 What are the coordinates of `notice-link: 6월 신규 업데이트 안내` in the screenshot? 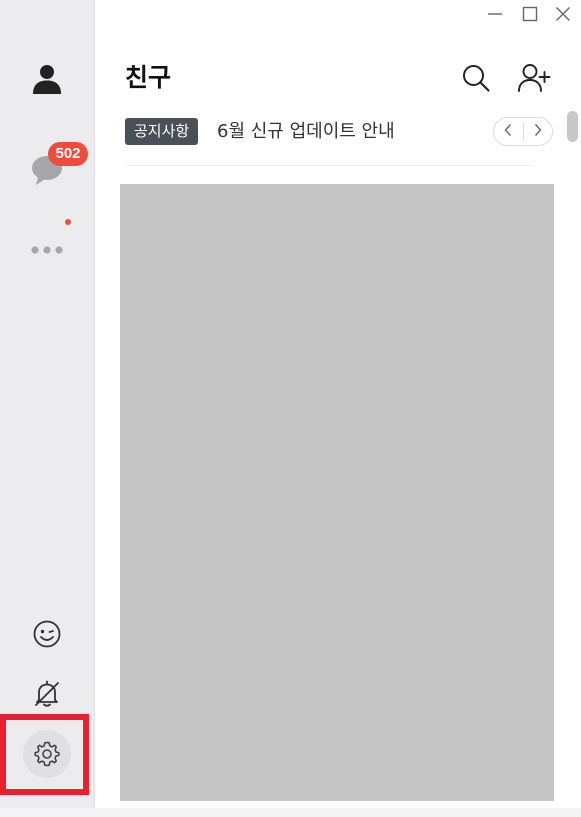 It's located at (306, 131).